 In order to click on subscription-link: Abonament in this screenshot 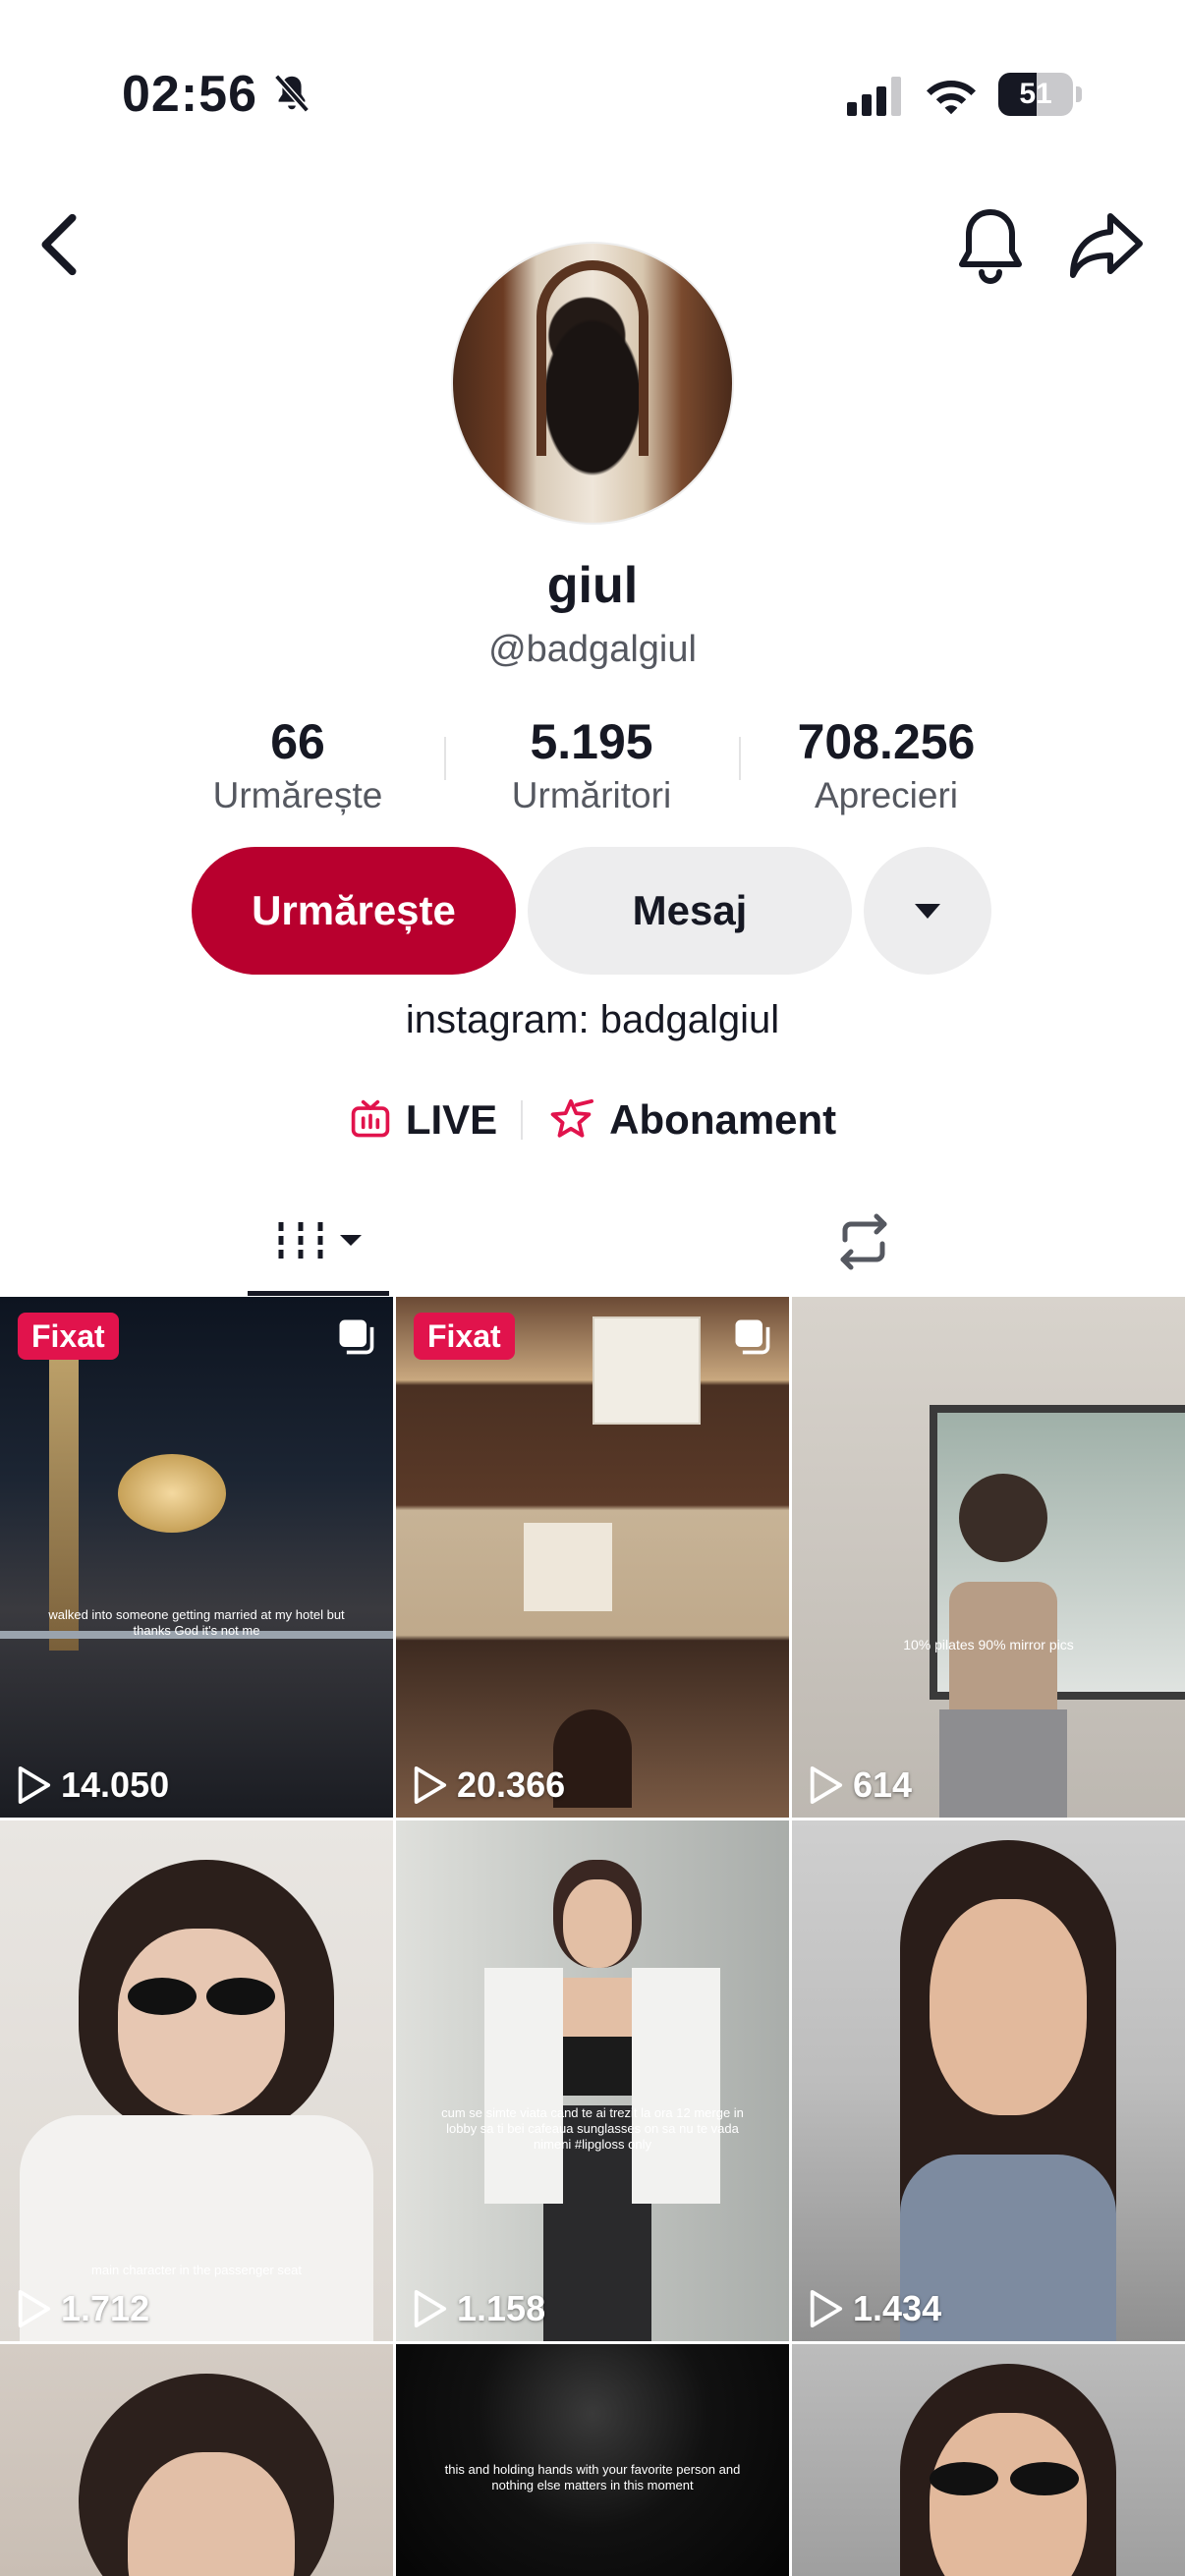, I will do `click(691, 1120)`.